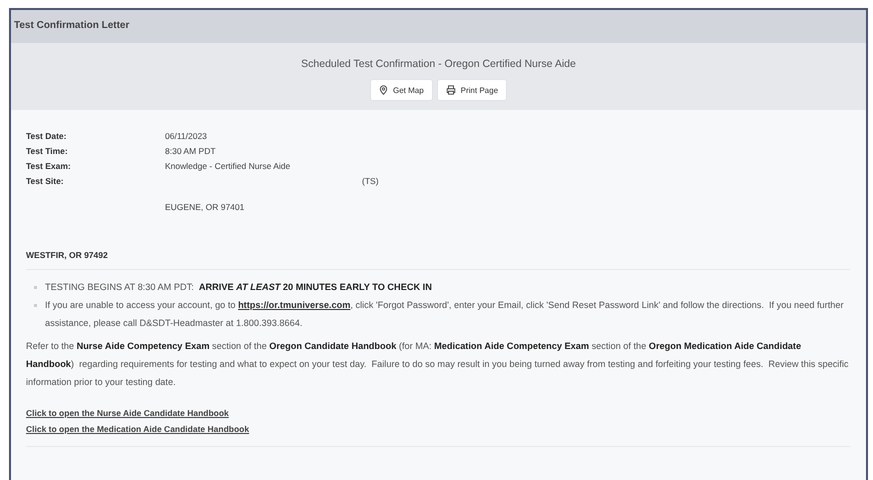 Image resolution: width=873 pixels, height=480 pixels. What do you see at coordinates (138, 429) in the screenshot?
I see `handbook-link: Click to open the Medication Aide Candidate Handbook` at bounding box center [138, 429].